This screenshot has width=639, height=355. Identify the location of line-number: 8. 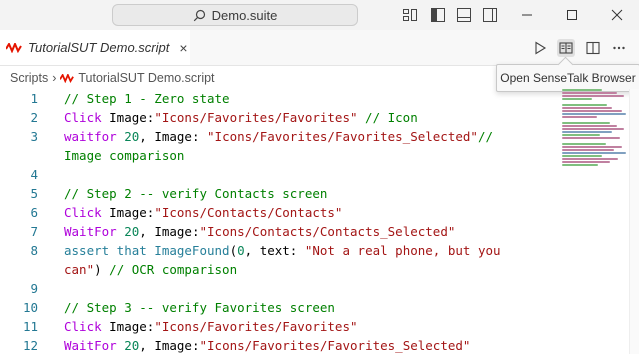
(34, 250).